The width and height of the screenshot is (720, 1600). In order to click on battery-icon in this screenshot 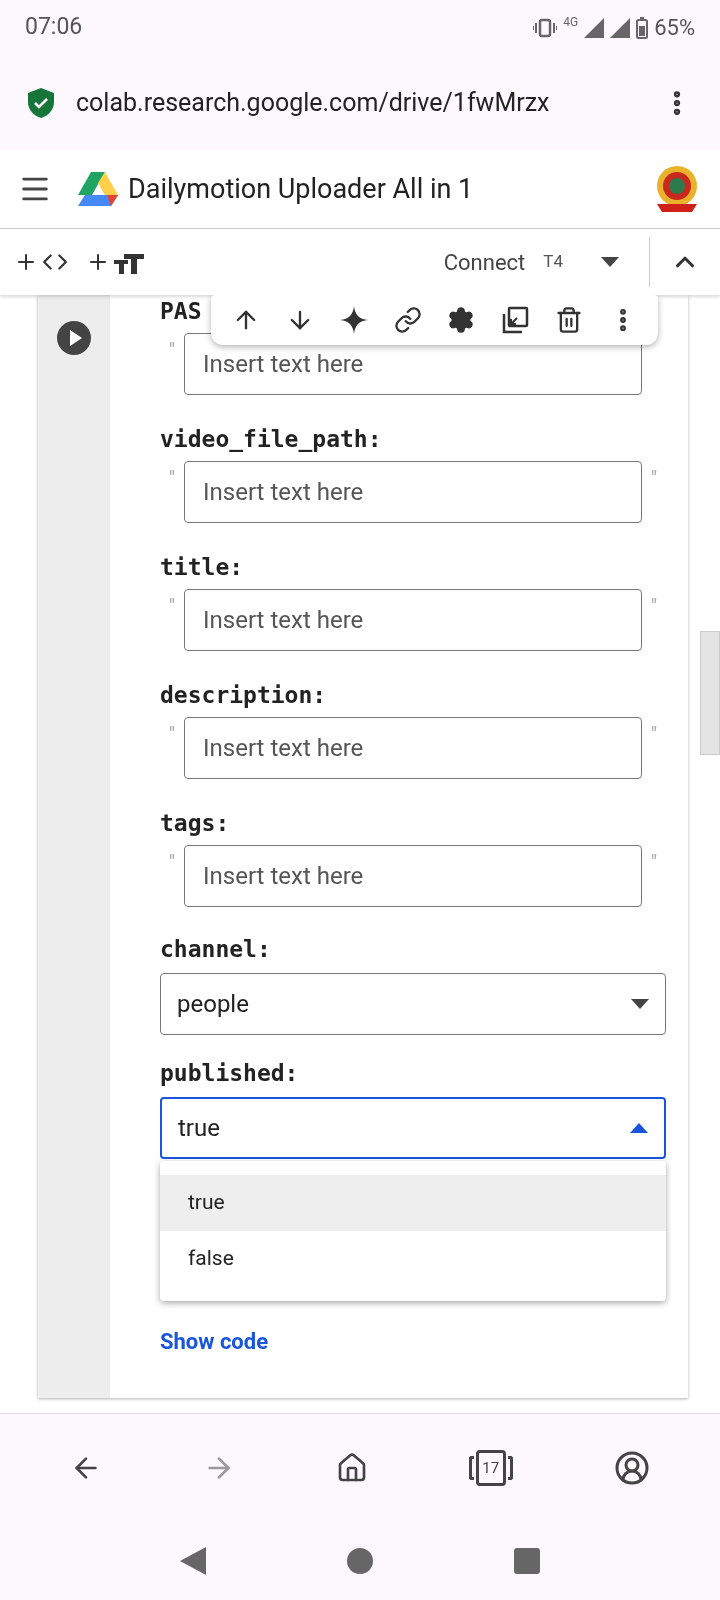, I will do `click(642, 27)`.